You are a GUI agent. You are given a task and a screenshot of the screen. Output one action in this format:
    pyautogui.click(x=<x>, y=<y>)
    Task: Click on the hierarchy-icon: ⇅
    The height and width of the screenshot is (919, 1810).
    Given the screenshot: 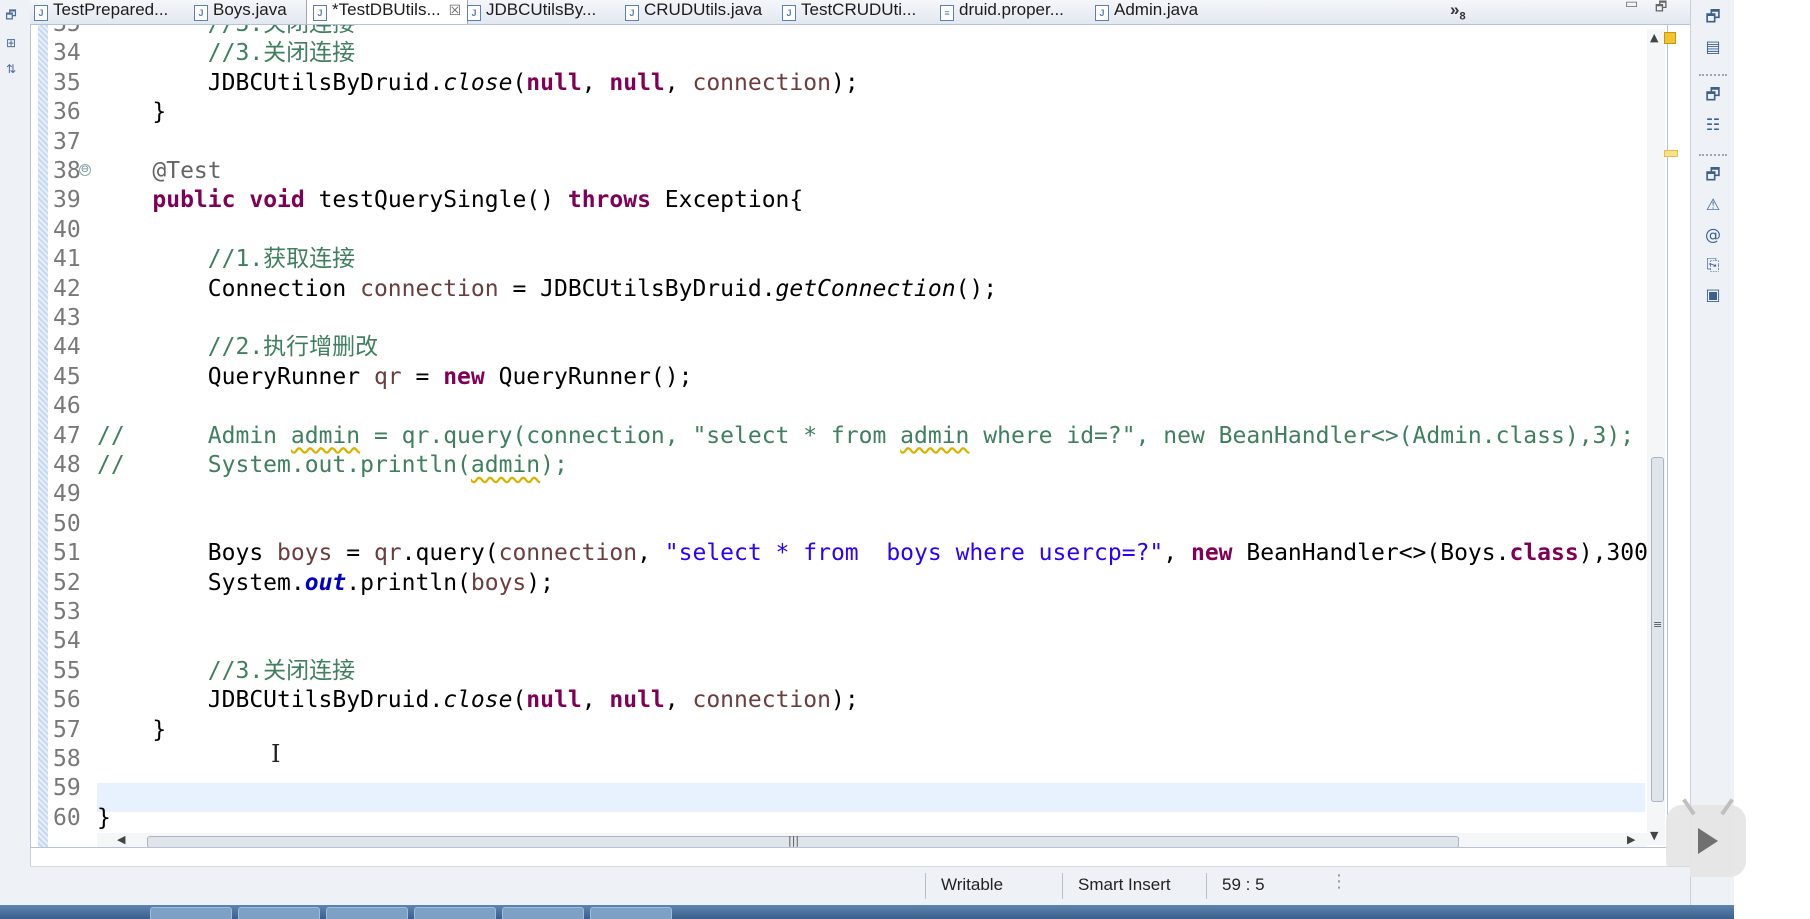 What is the action you would take?
    pyautogui.click(x=11, y=69)
    